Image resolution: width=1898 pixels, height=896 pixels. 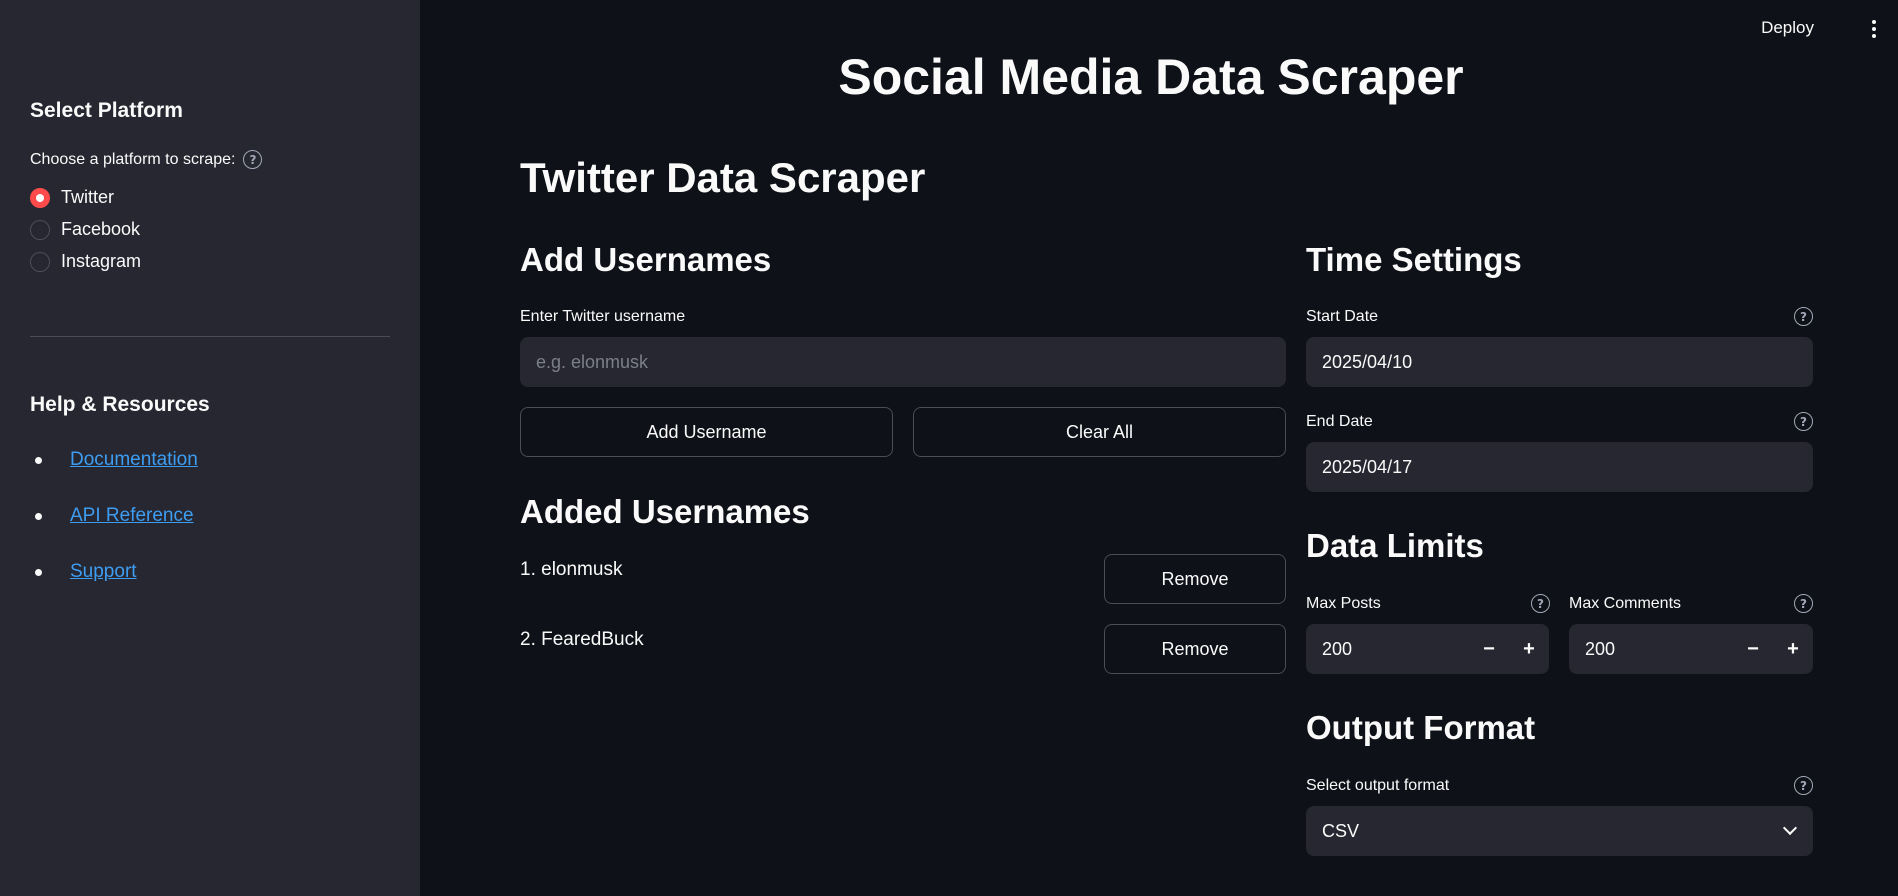 What do you see at coordinates (665, 511) in the screenshot?
I see `added-usernames-heading: Added Usernames` at bounding box center [665, 511].